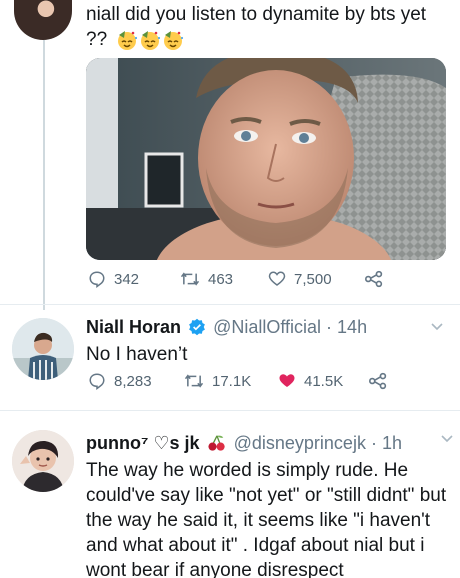 This screenshot has height=578, width=460. What do you see at coordinates (221, 279) in the screenshot?
I see `retweet-count: 463` at bounding box center [221, 279].